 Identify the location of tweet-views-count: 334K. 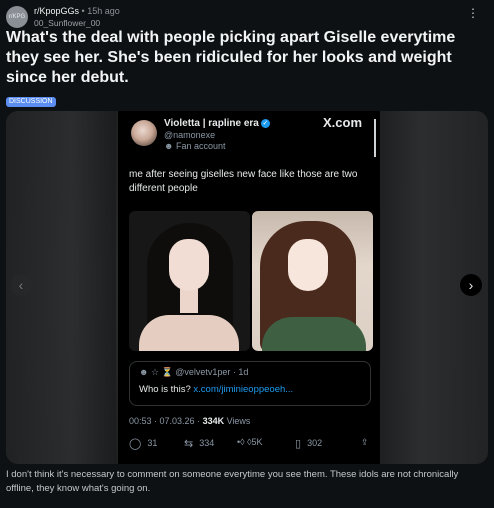
(213, 421).